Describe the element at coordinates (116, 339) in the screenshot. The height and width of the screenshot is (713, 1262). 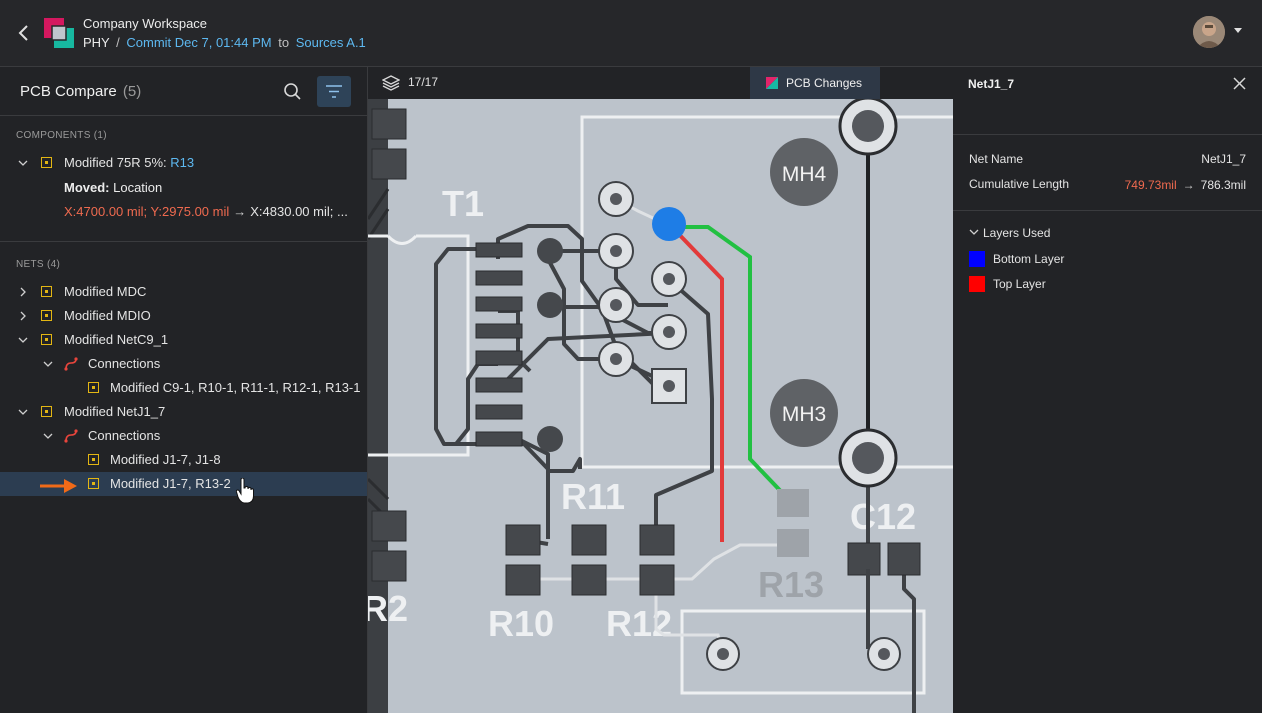
I see `net-label: Modified NetC9_1` at that location.